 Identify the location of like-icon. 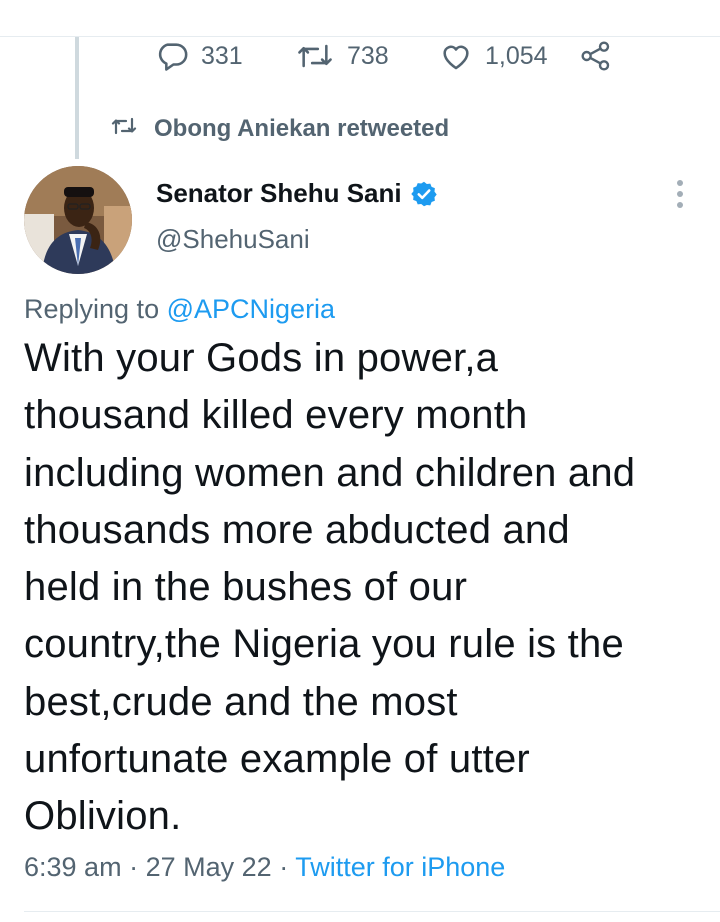
(456, 56).